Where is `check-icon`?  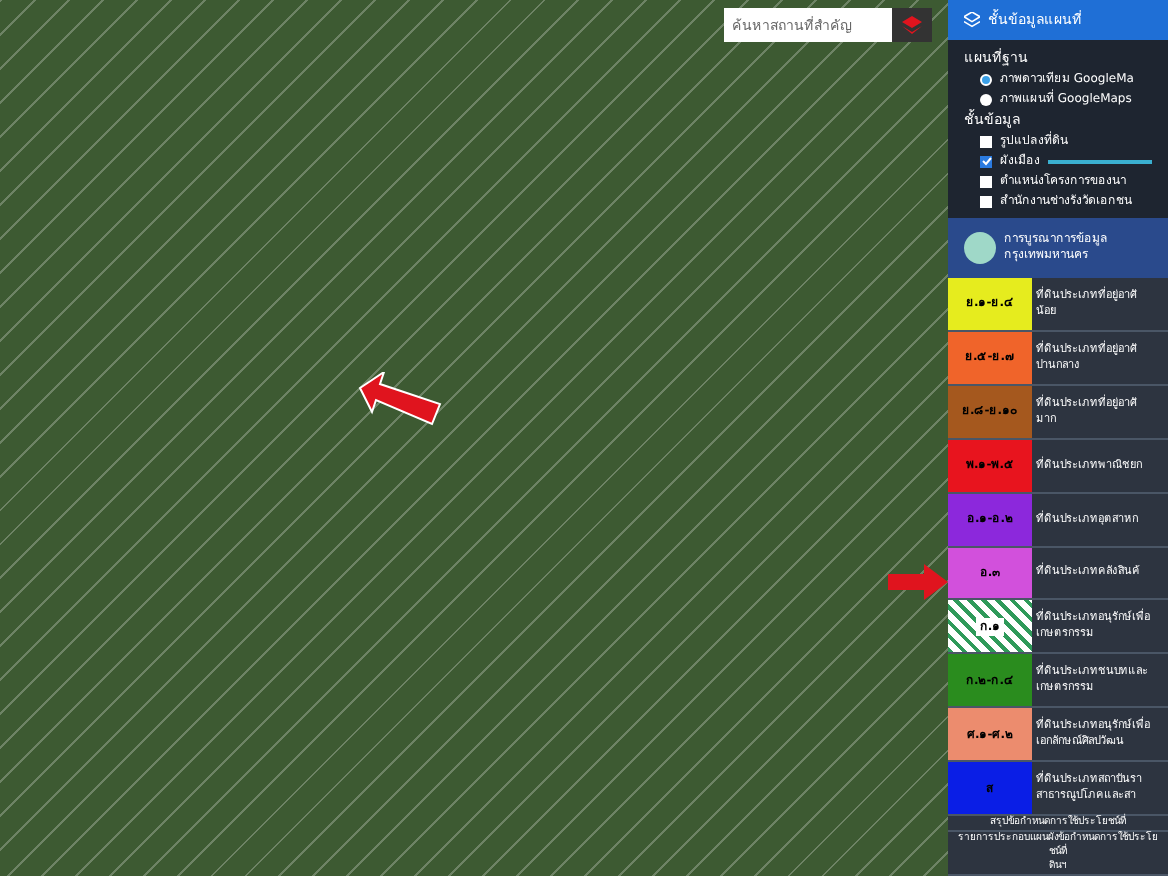 check-icon is located at coordinates (986, 161).